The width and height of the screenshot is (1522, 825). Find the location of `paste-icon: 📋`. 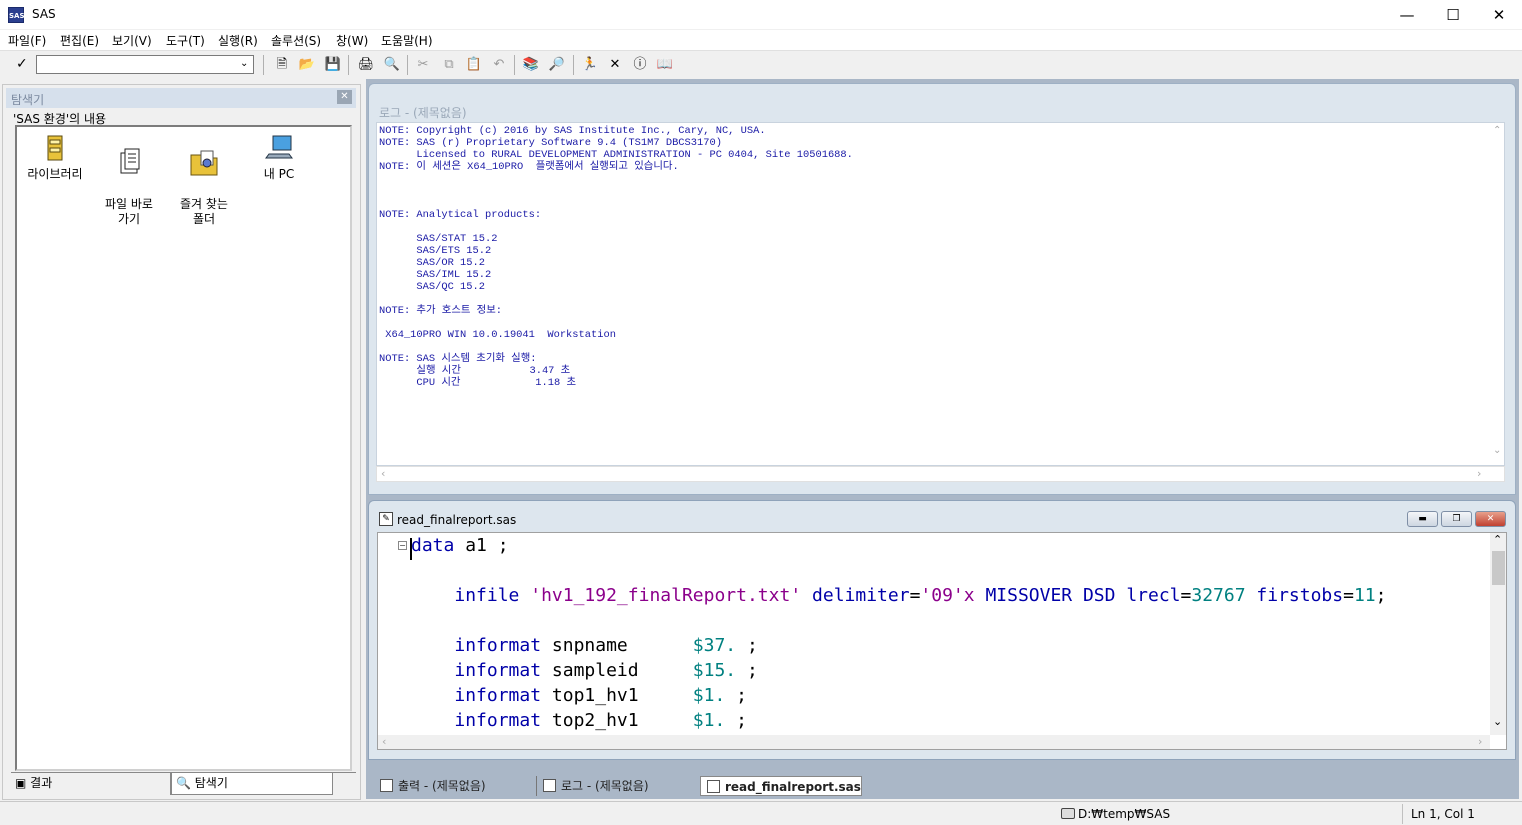

paste-icon: 📋 is located at coordinates (474, 65).